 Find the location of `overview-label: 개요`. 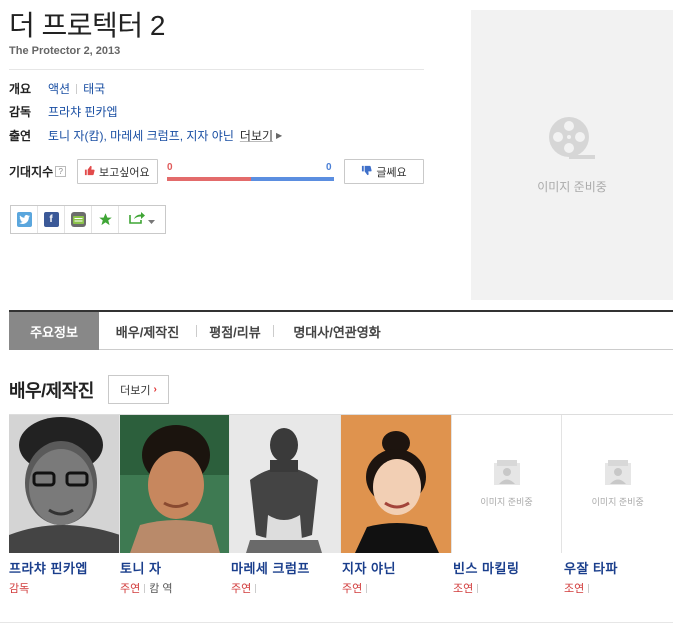

overview-label: 개요 is located at coordinates (20, 89).